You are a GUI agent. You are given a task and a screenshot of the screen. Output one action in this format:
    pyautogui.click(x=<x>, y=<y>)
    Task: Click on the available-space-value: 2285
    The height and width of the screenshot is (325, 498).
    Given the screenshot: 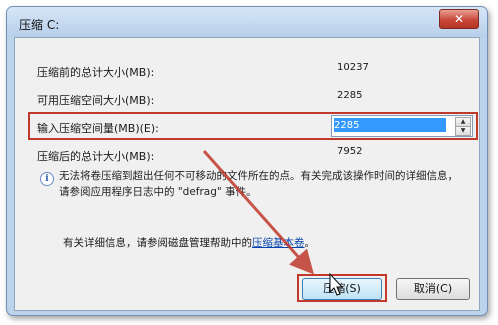 What is the action you would take?
    pyautogui.click(x=401, y=96)
    